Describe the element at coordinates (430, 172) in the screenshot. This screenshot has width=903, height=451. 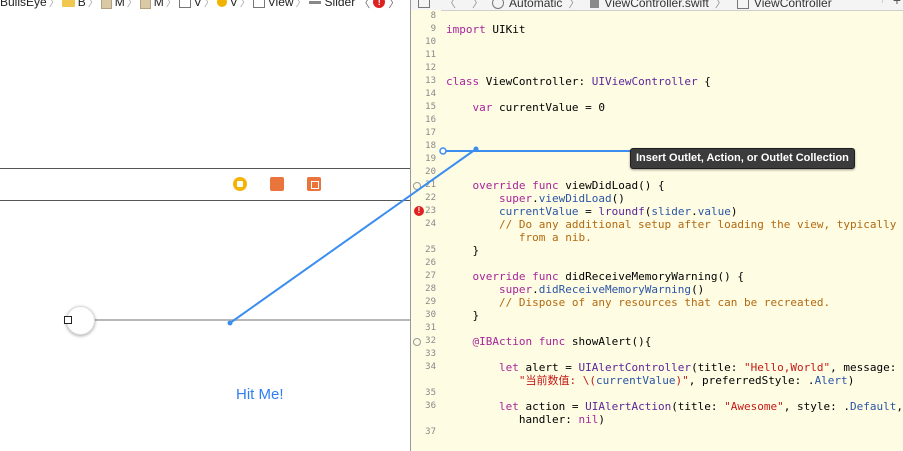
I see `line-number: 20` at that location.